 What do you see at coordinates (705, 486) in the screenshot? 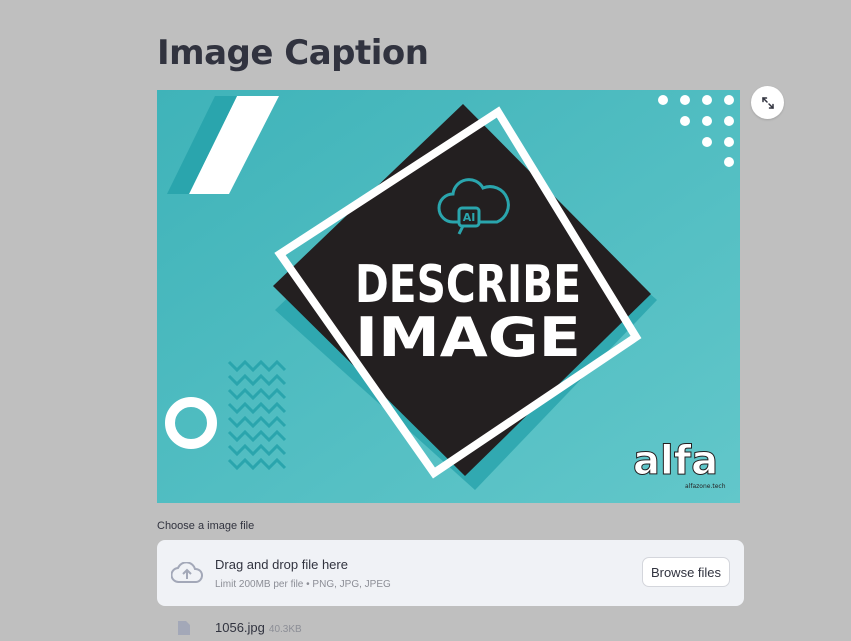
I see `brand-logo-subtext: alfazone.tech` at bounding box center [705, 486].